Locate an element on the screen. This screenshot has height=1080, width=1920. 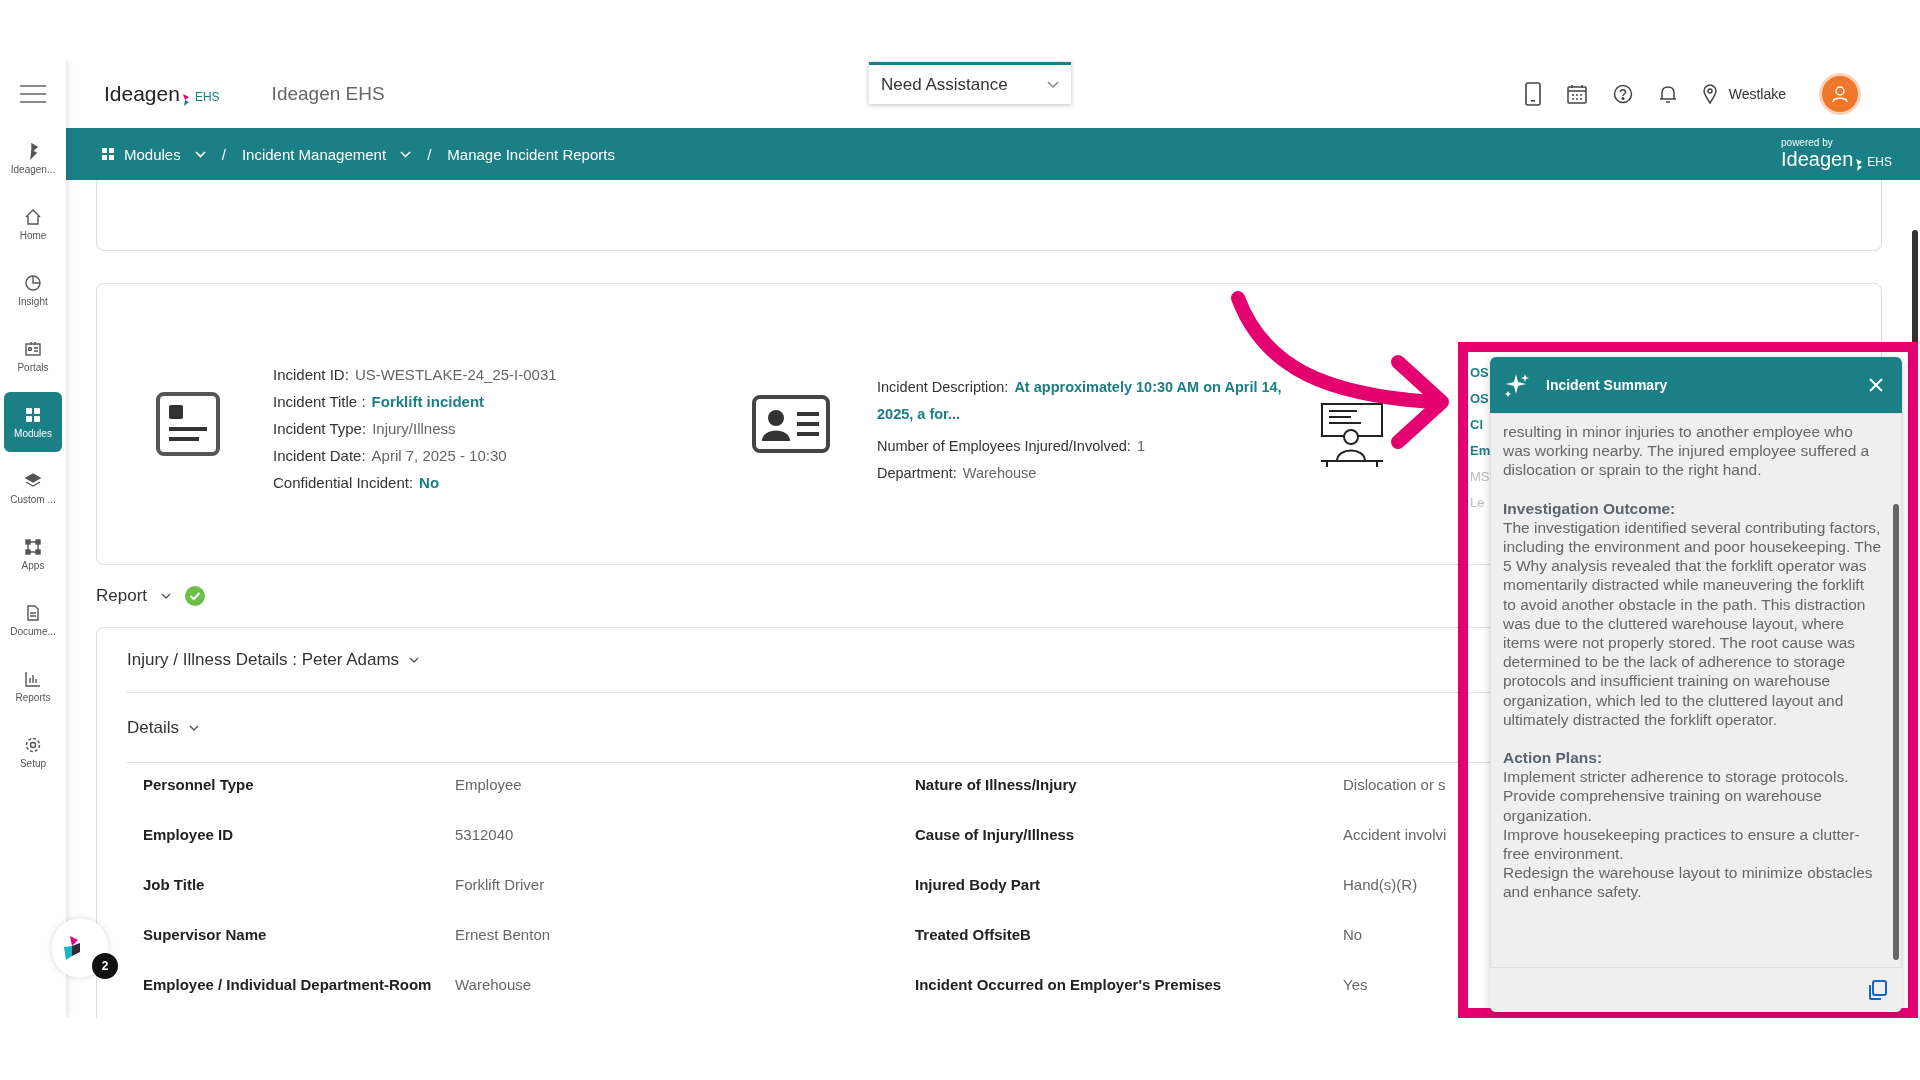
incident-field: Confidential Incident: No is located at coordinates (473, 483).